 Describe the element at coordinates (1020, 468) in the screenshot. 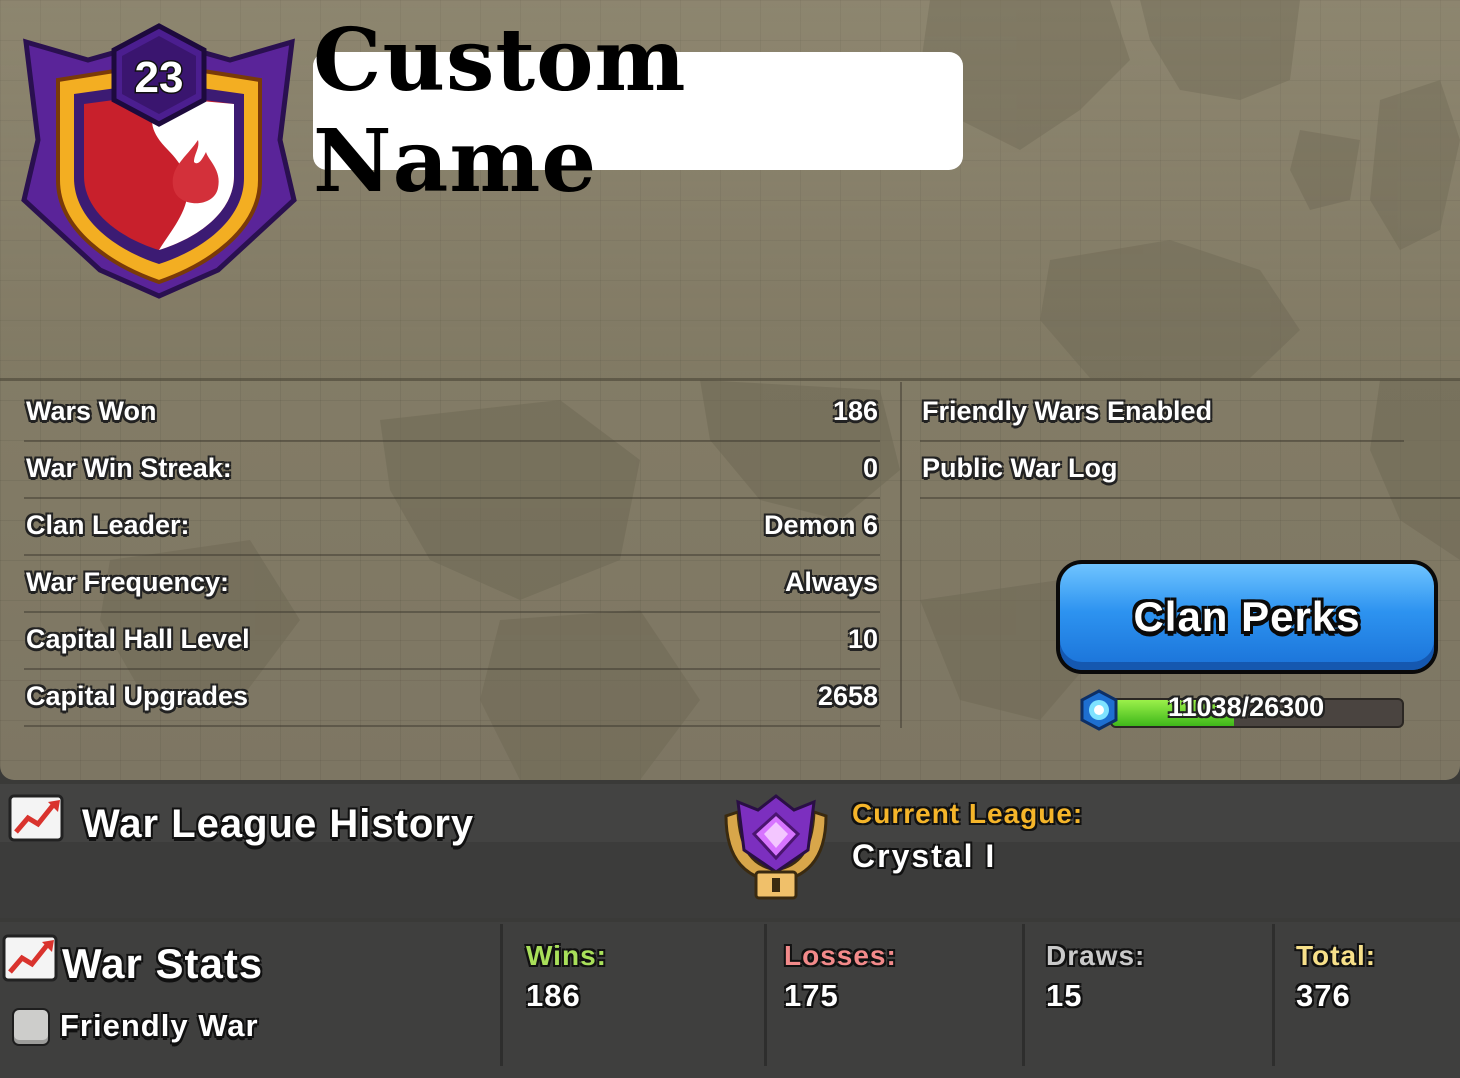

I see `war-log-label: Public War Log` at that location.